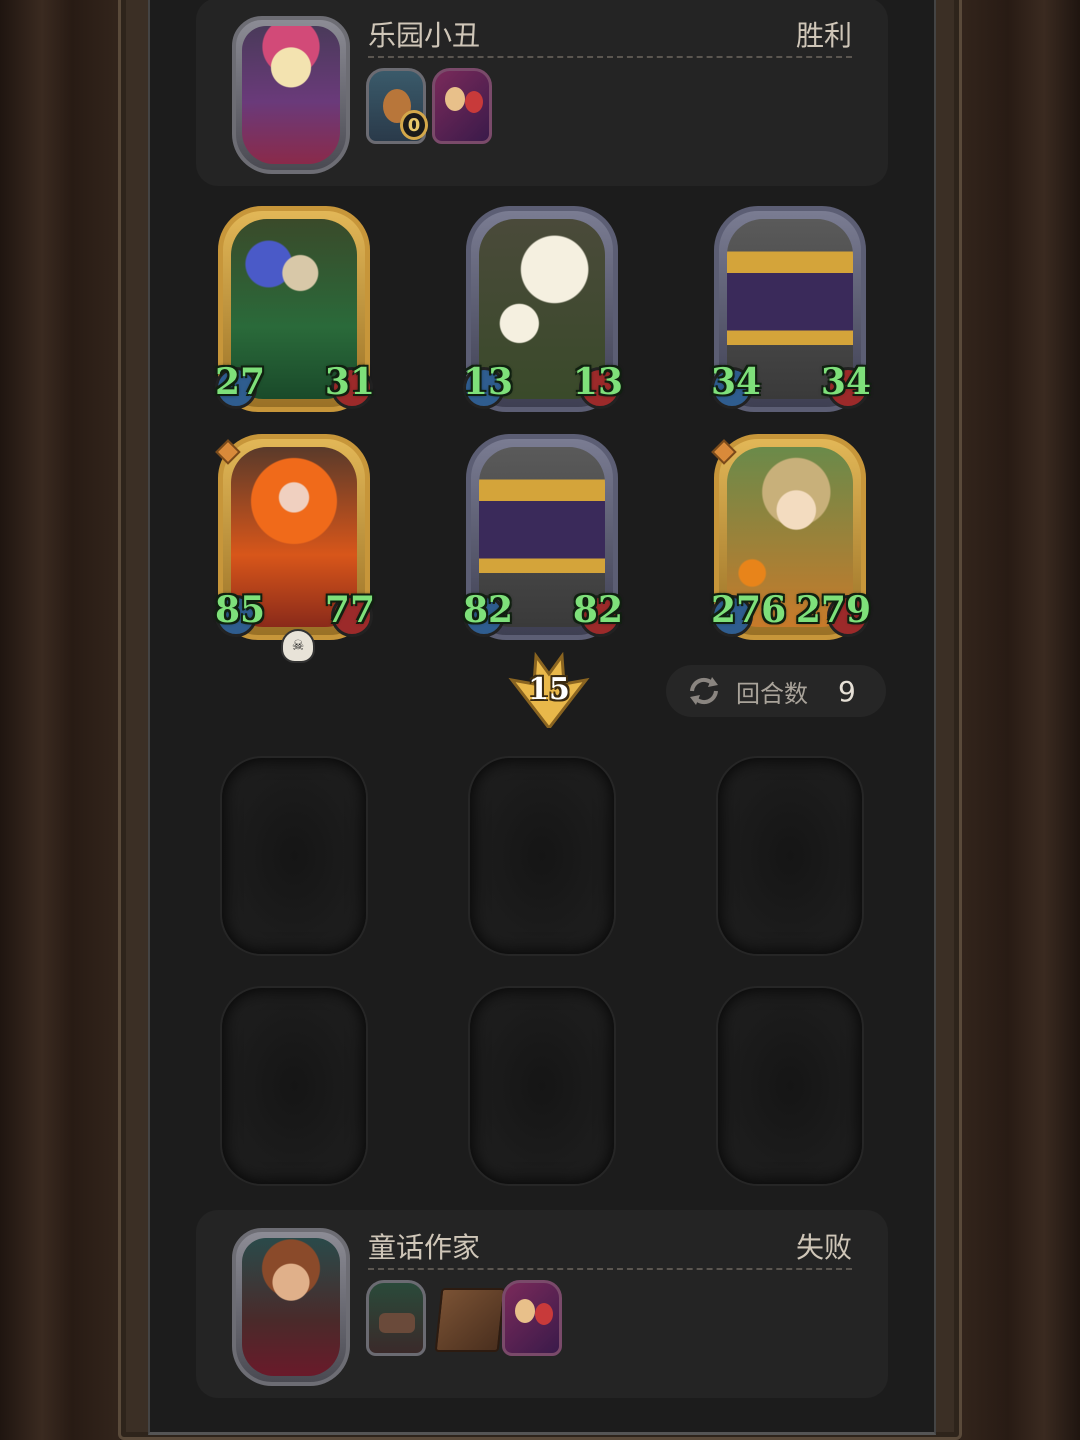 This screenshot has width=1080, height=1440. What do you see at coordinates (736, 382) in the screenshot?
I see `attack-value: 34` at bounding box center [736, 382].